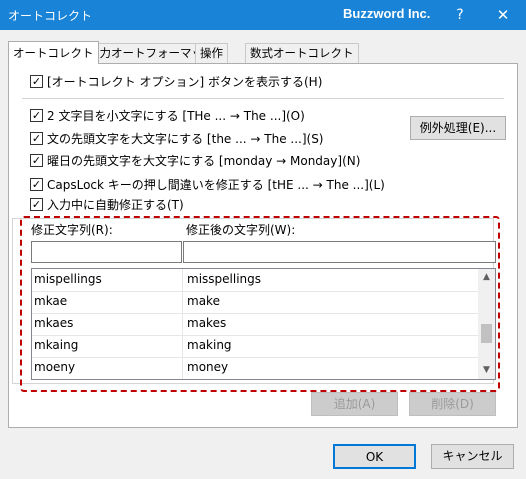  What do you see at coordinates (452, 404) in the screenshot?
I see `delete-button: 削除(D)` at bounding box center [452, 404].